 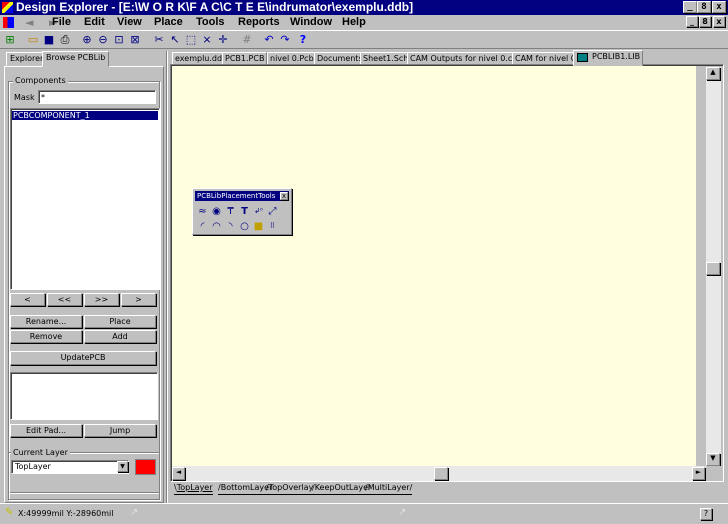 What do you see at coordinates (364, 513) in the screenshot?
I see `status-bar: ✎ X:49999mil Y:-28960mil ↗ ↗ ?` at bounding box center [364, 513].